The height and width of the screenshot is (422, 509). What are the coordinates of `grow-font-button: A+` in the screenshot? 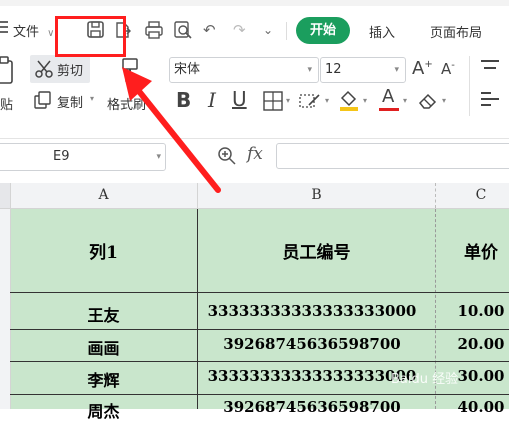 It's located at (422, 68).